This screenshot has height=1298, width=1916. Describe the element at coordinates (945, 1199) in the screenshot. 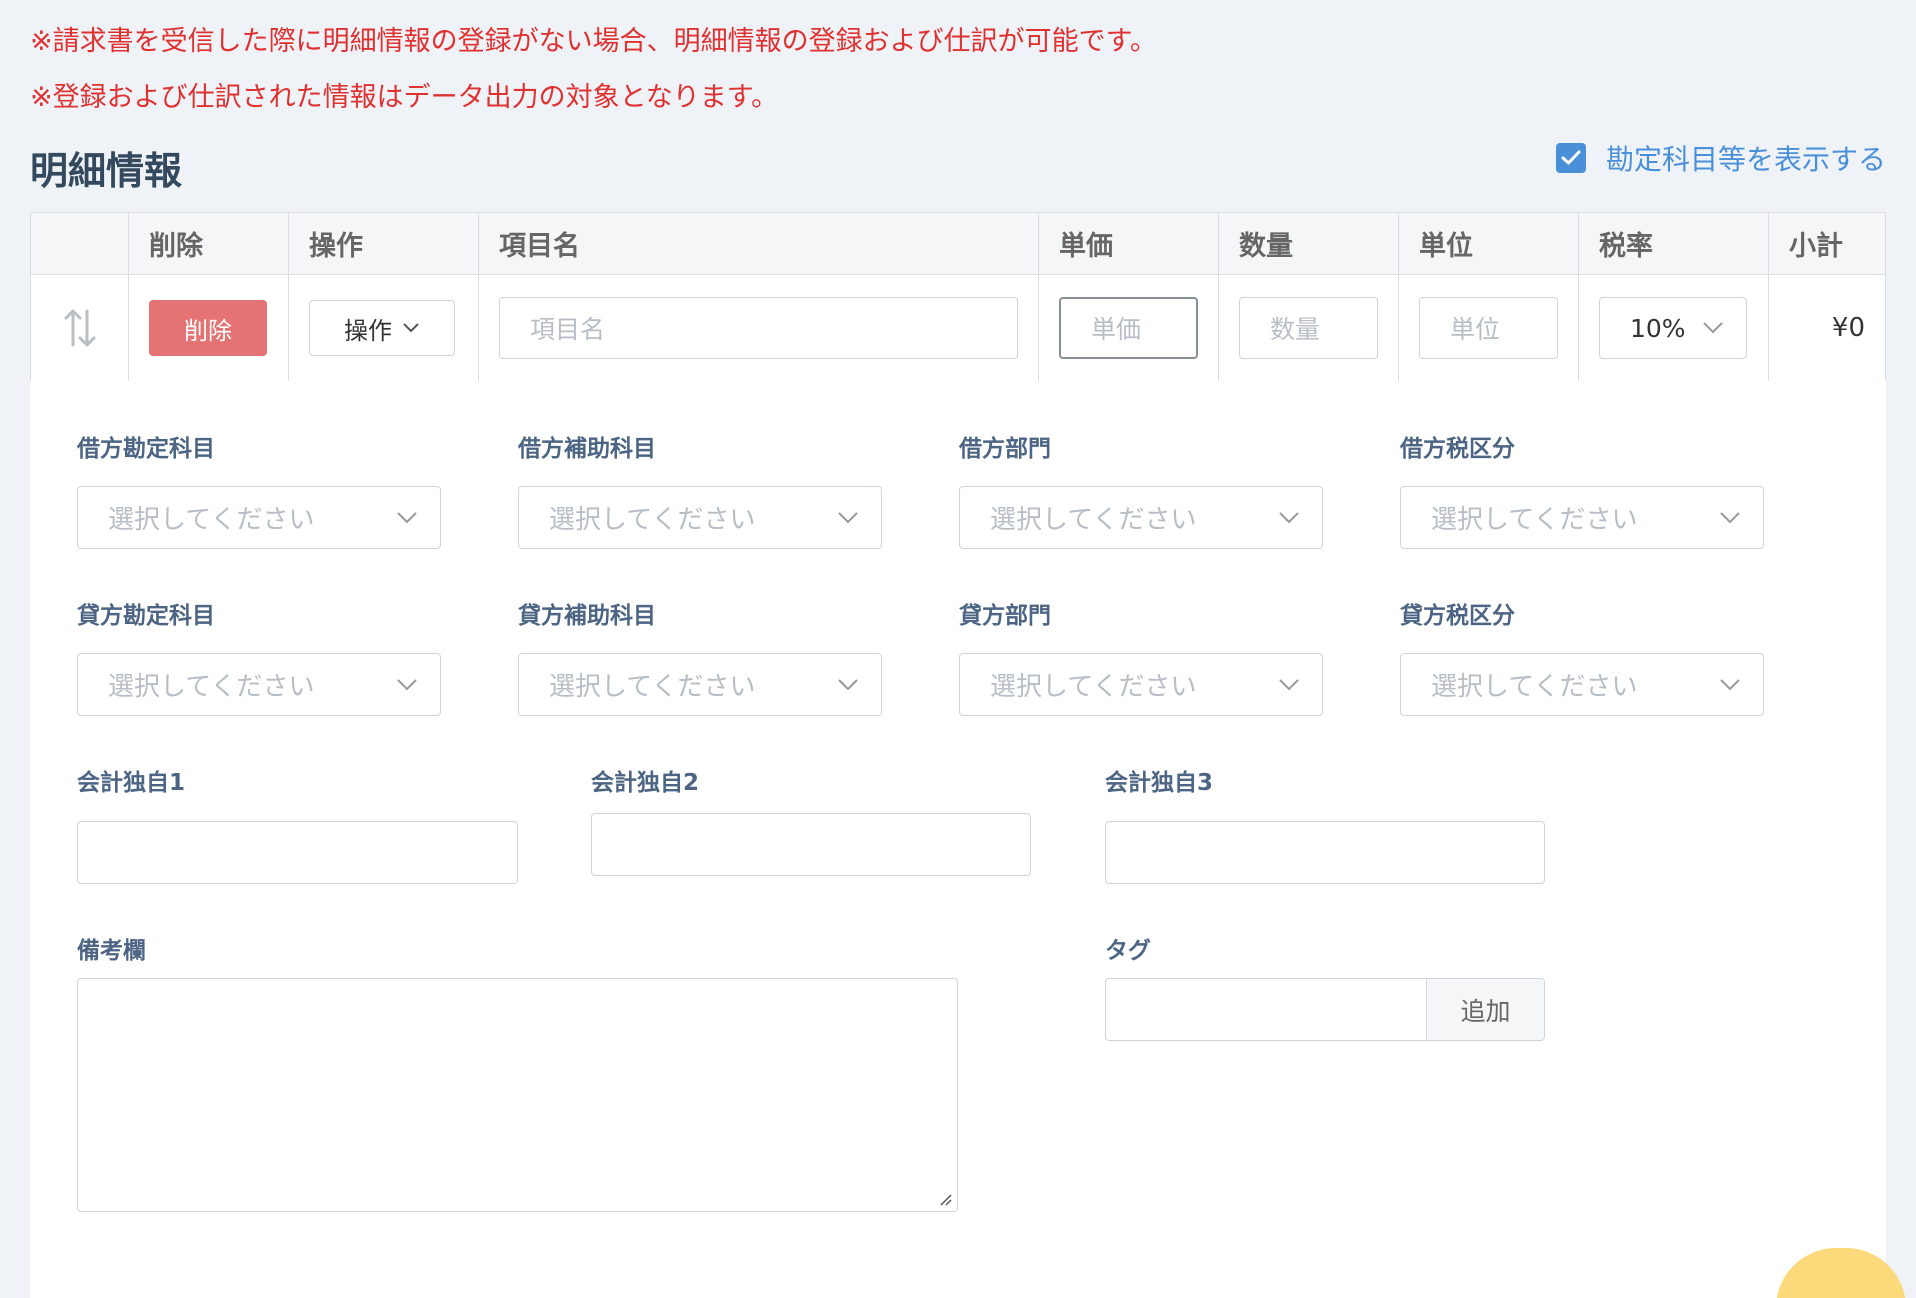

I see `resize-grip-icon` at that location.